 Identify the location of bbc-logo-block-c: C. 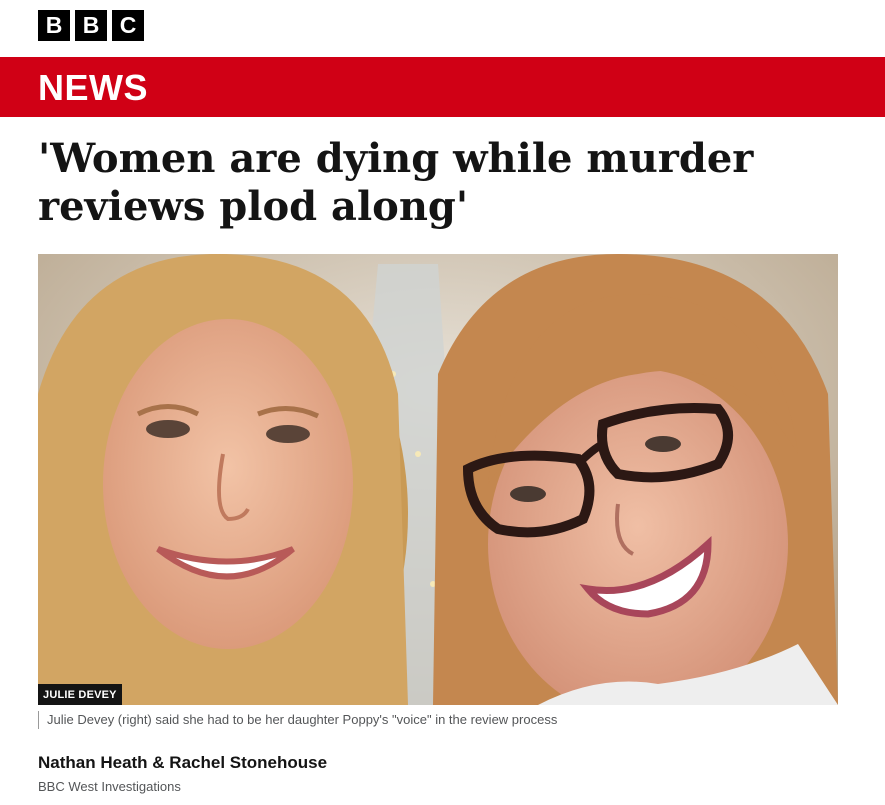
(128, 25).